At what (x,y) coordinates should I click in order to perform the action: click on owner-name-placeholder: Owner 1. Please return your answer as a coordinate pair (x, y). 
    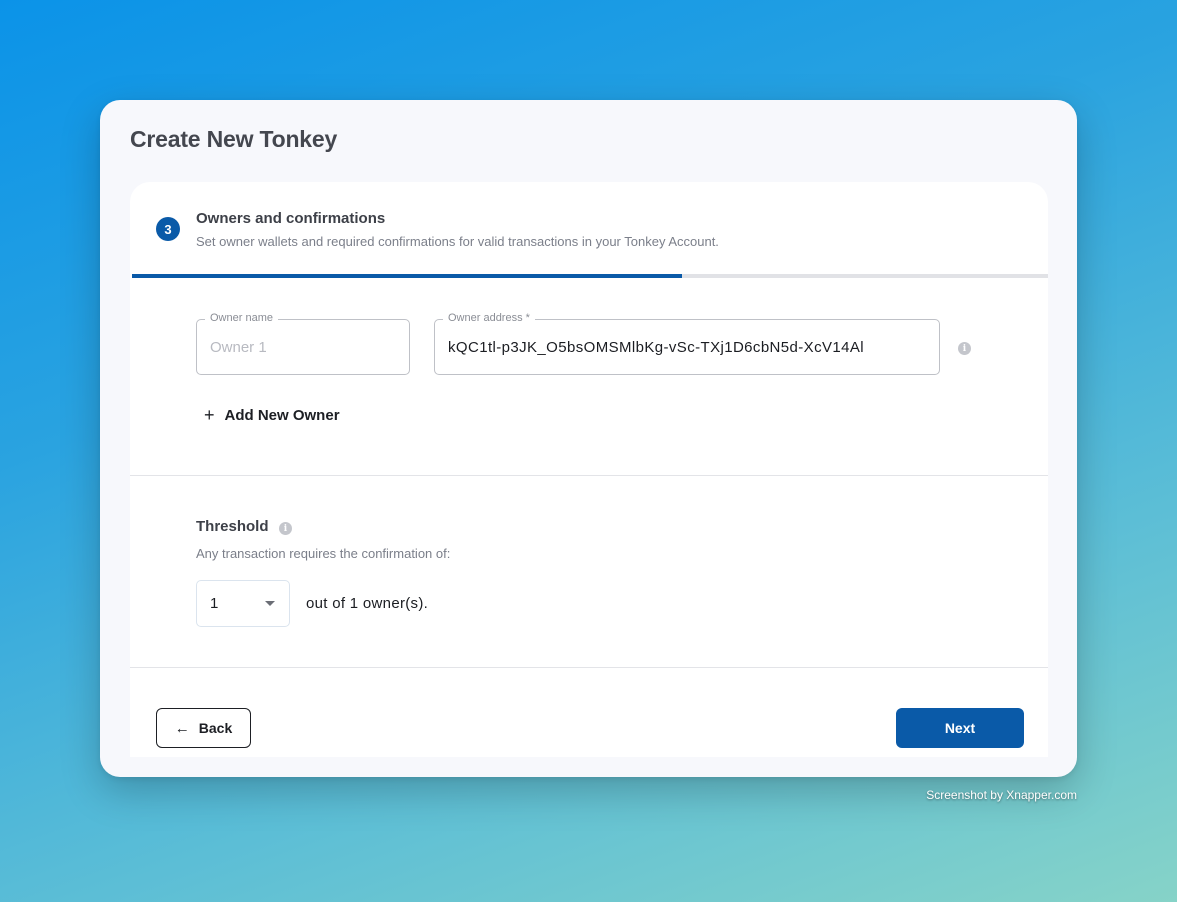
    Looking at the image, I should click on (238, 347).